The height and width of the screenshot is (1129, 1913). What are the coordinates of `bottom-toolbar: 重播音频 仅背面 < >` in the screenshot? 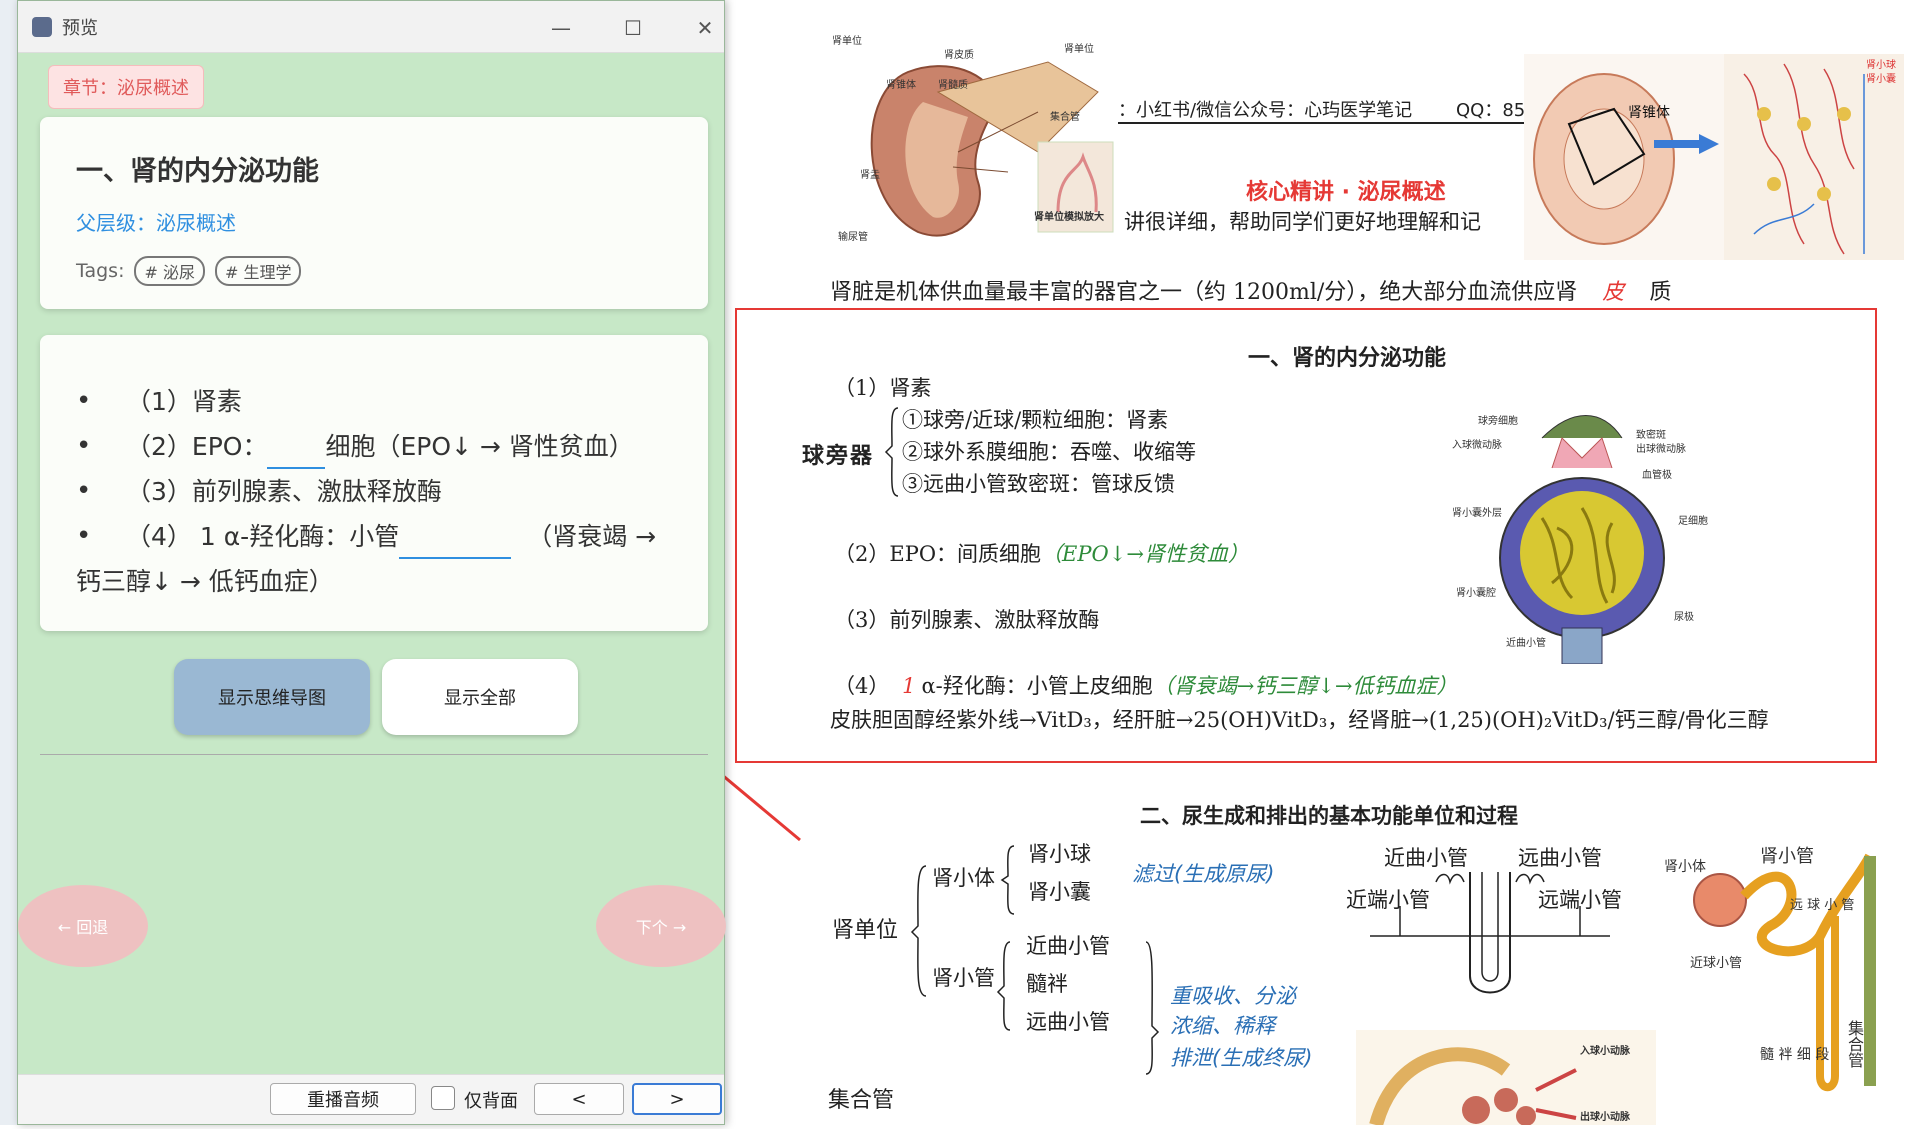 It's located at (371, 1099).